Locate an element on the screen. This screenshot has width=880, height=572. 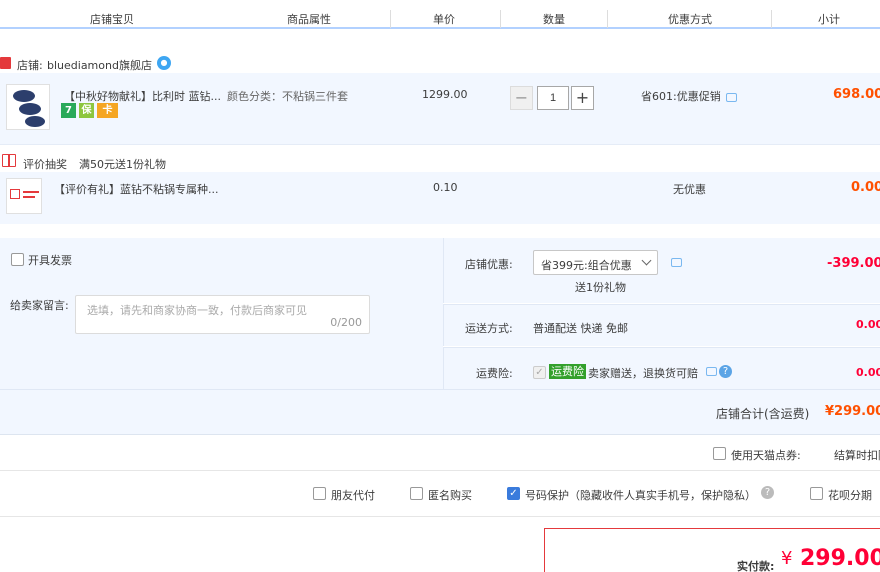
7-day-return-icon: 7 is located at coordinates (68, 110).